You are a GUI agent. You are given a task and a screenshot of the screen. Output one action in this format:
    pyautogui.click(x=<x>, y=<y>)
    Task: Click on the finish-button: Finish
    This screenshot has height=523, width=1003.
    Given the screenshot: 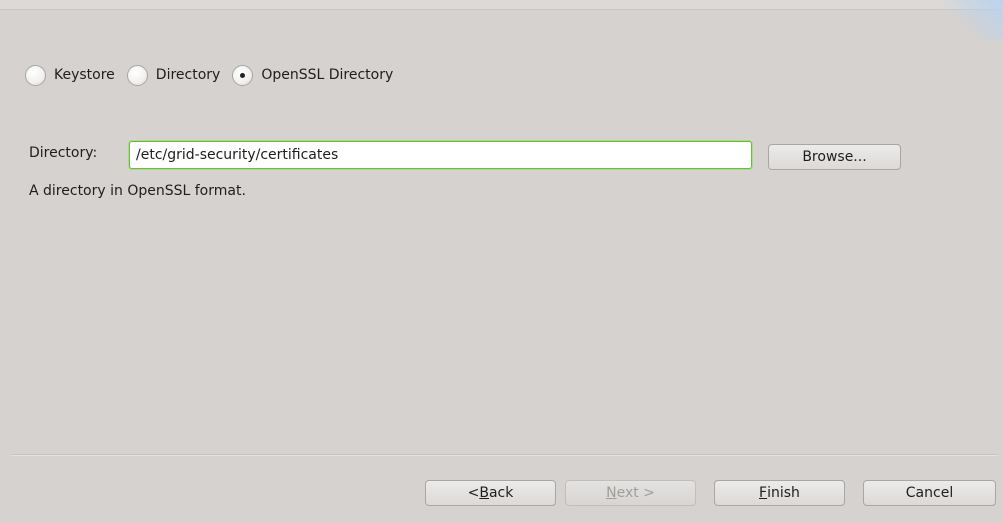 What is the action you would take?
    pyautogui.click(x=779, y=493)
    